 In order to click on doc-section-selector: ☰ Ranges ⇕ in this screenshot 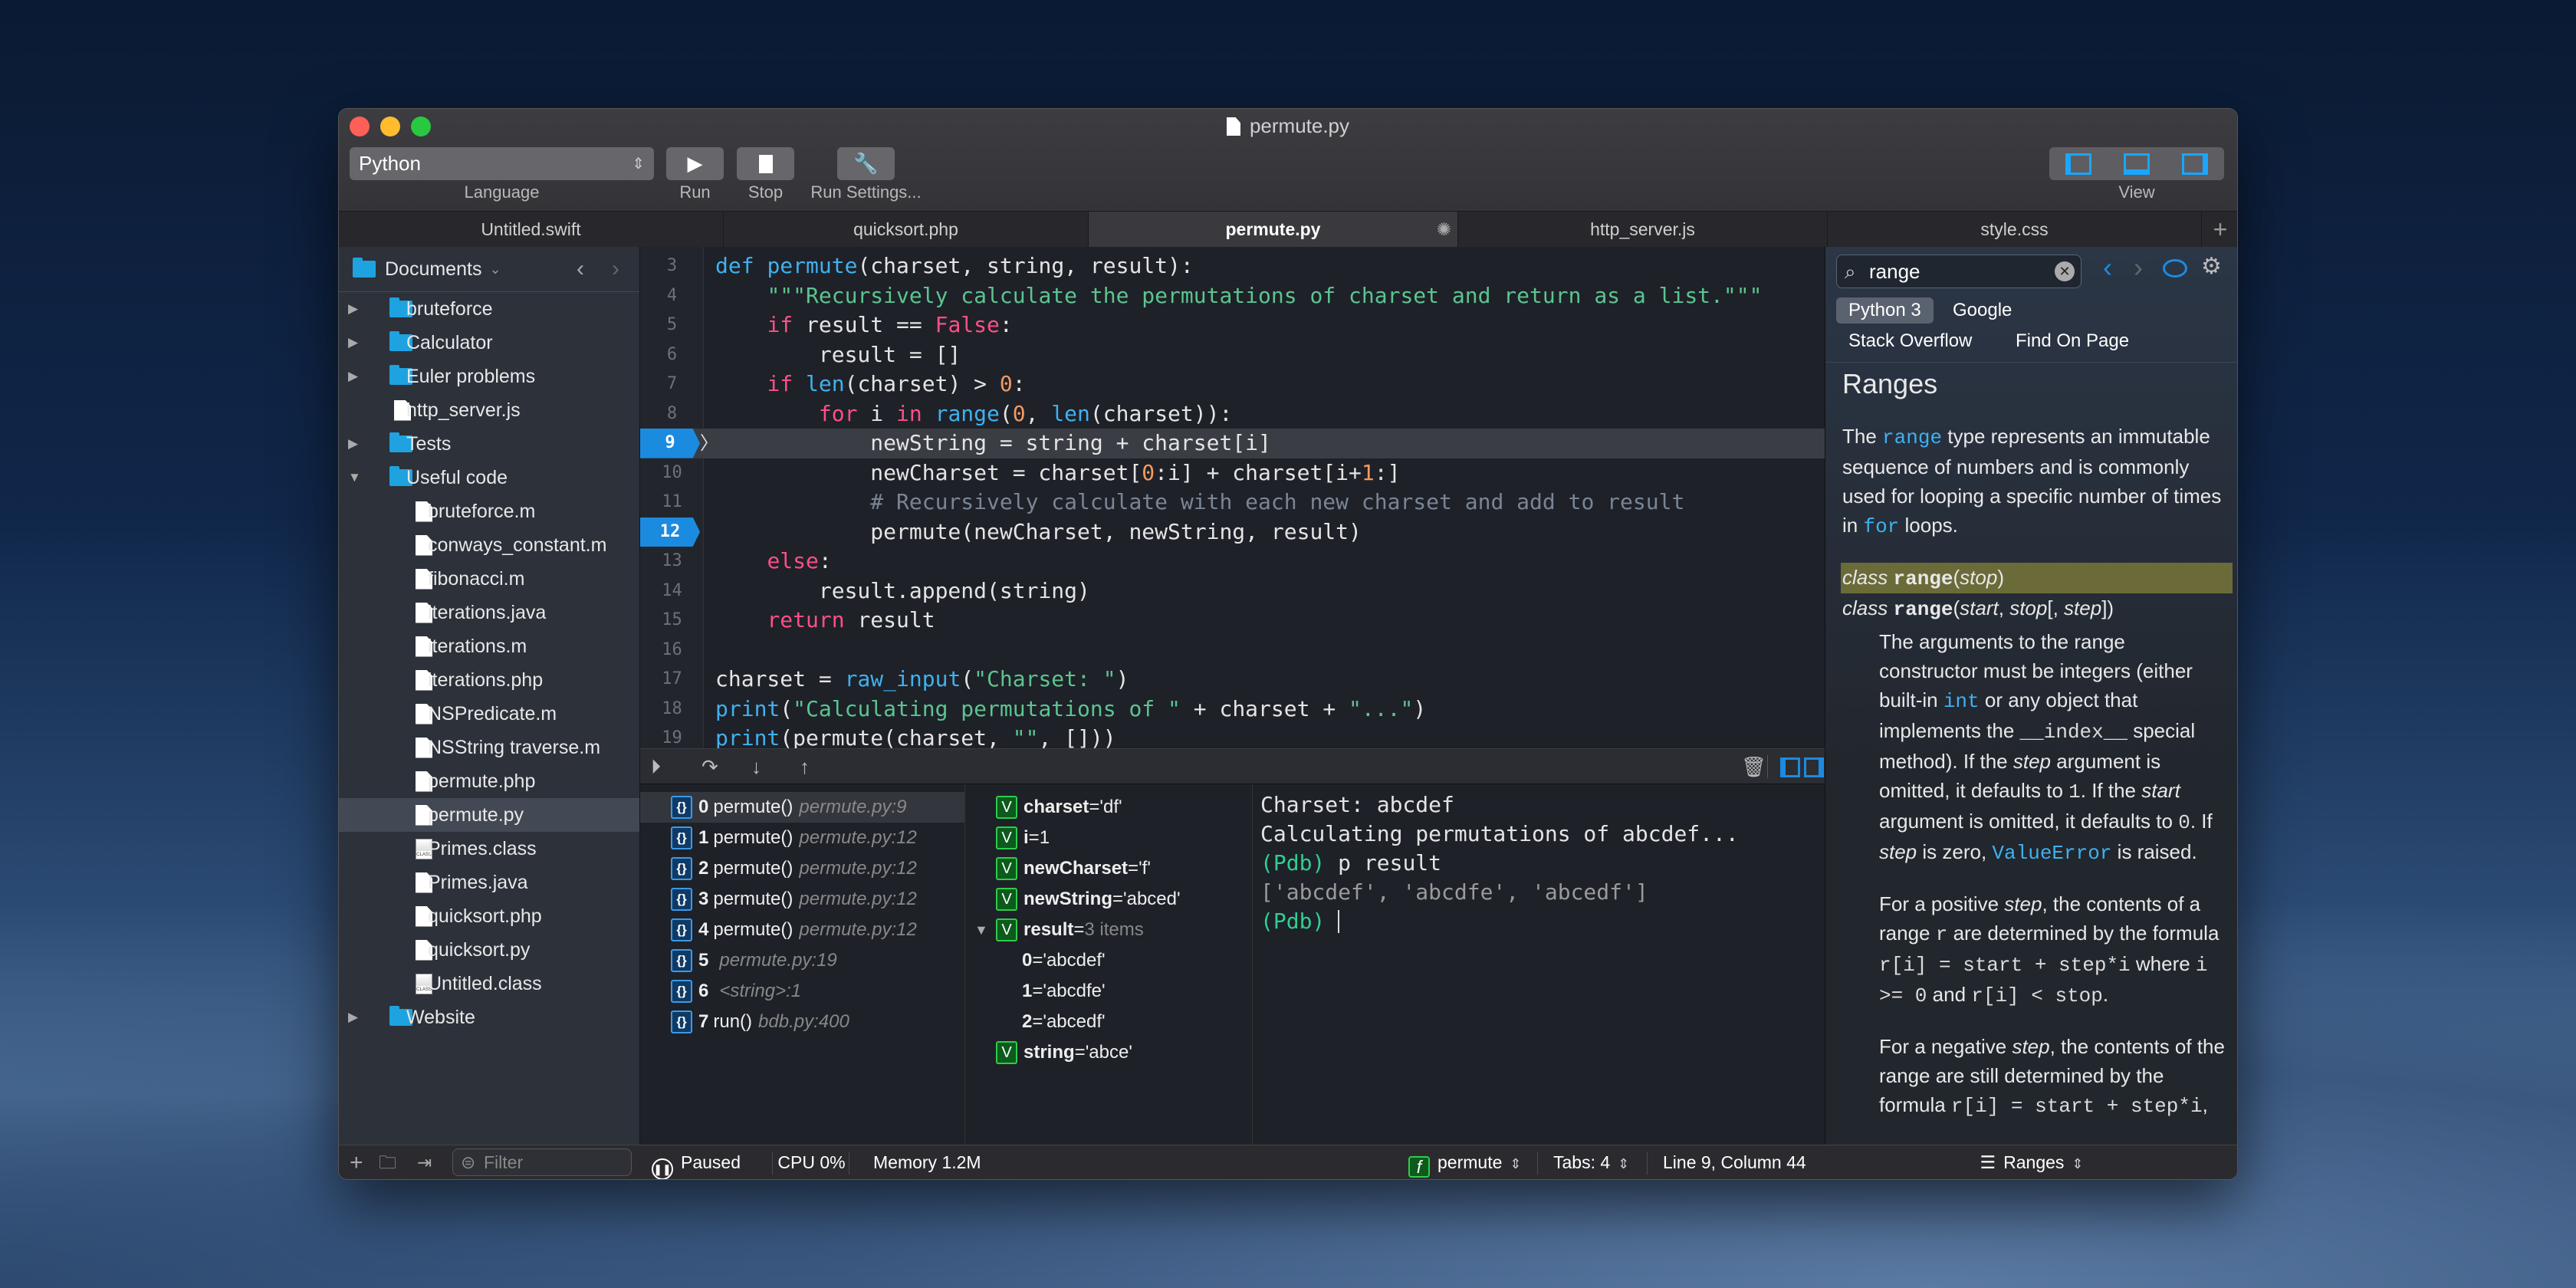, I will do `click(2031, 1162)`.